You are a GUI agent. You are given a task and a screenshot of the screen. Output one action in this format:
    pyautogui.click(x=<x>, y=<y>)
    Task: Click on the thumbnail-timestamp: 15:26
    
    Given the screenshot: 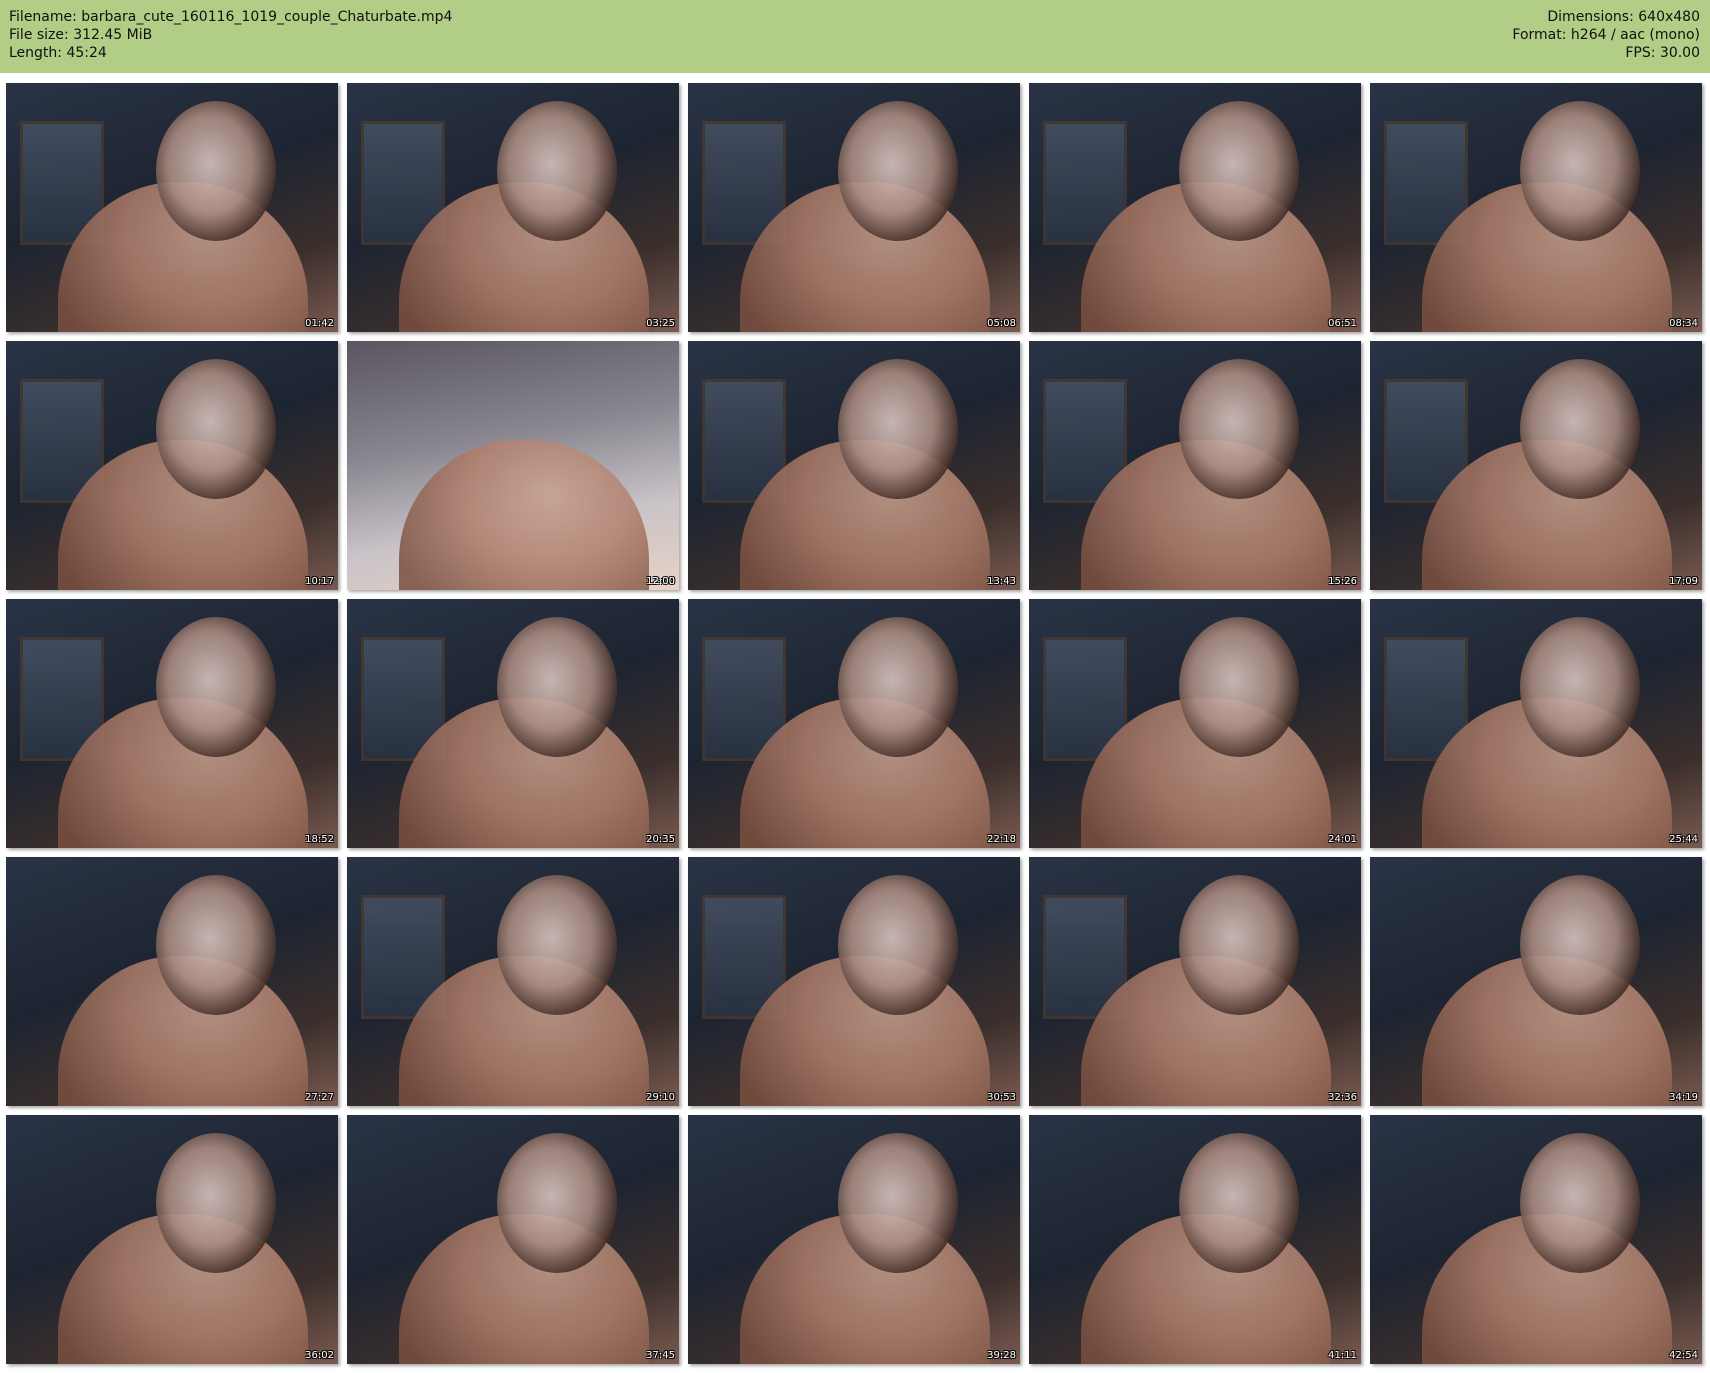 What is the action you would take?
    pyautogui.click(x=1342, y=581)
    